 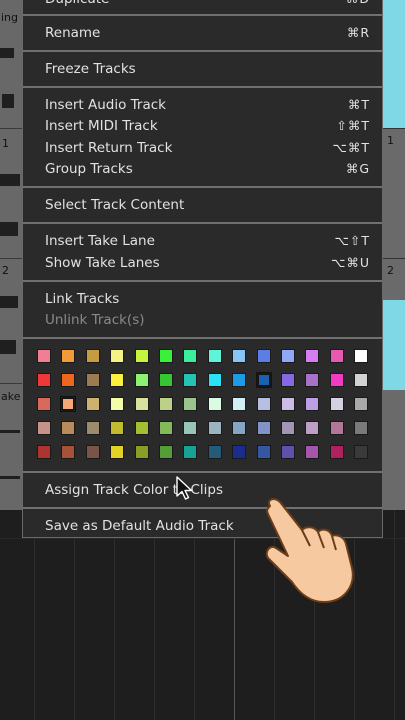 I want to click on menu-item-insert-return-track: Insert Return Track ⌥⌘T, so click(x=202, y=148).